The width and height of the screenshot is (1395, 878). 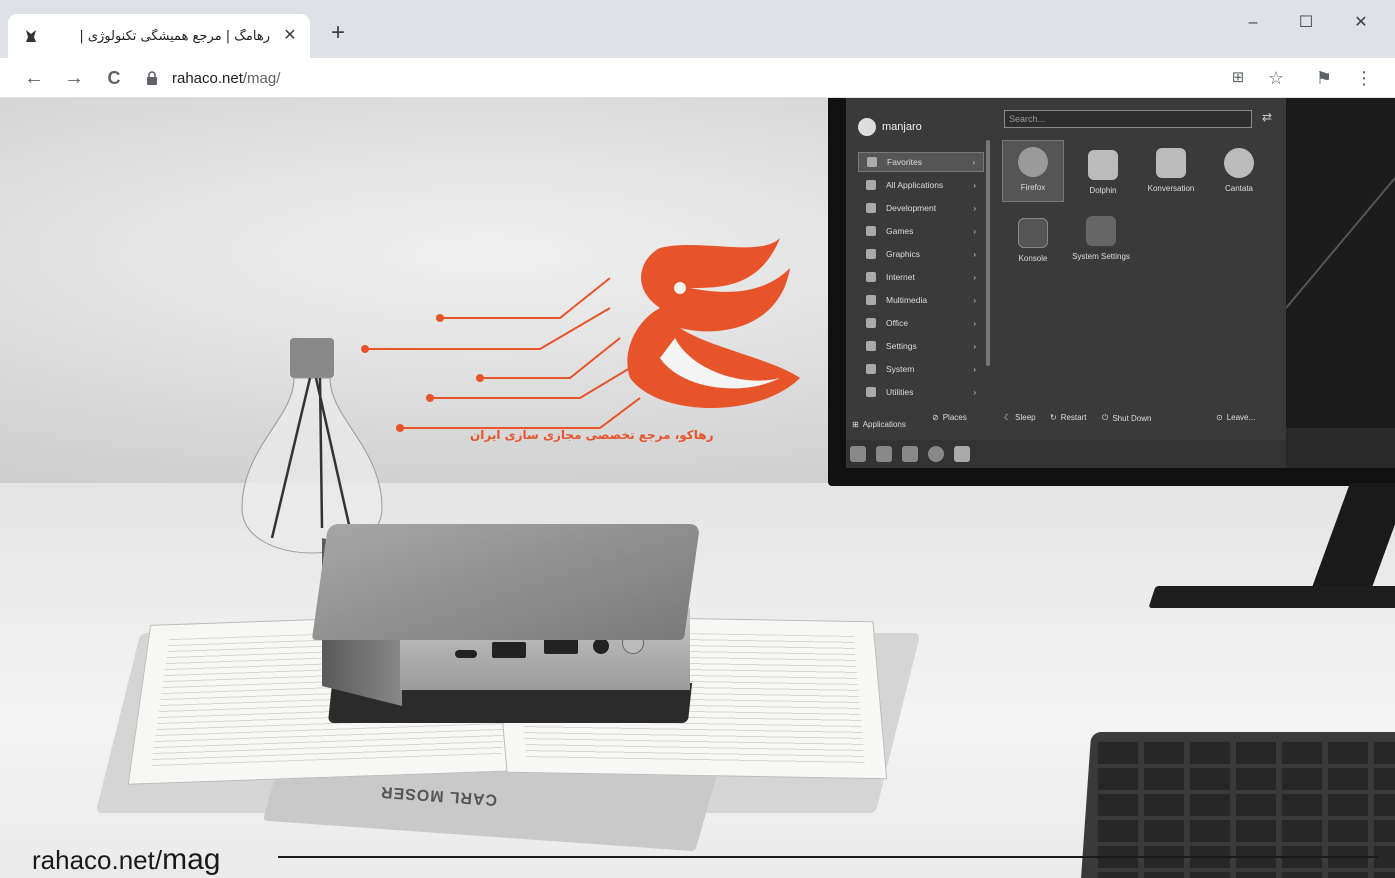 I want to click on development-icon, so click(x=871, y=208).